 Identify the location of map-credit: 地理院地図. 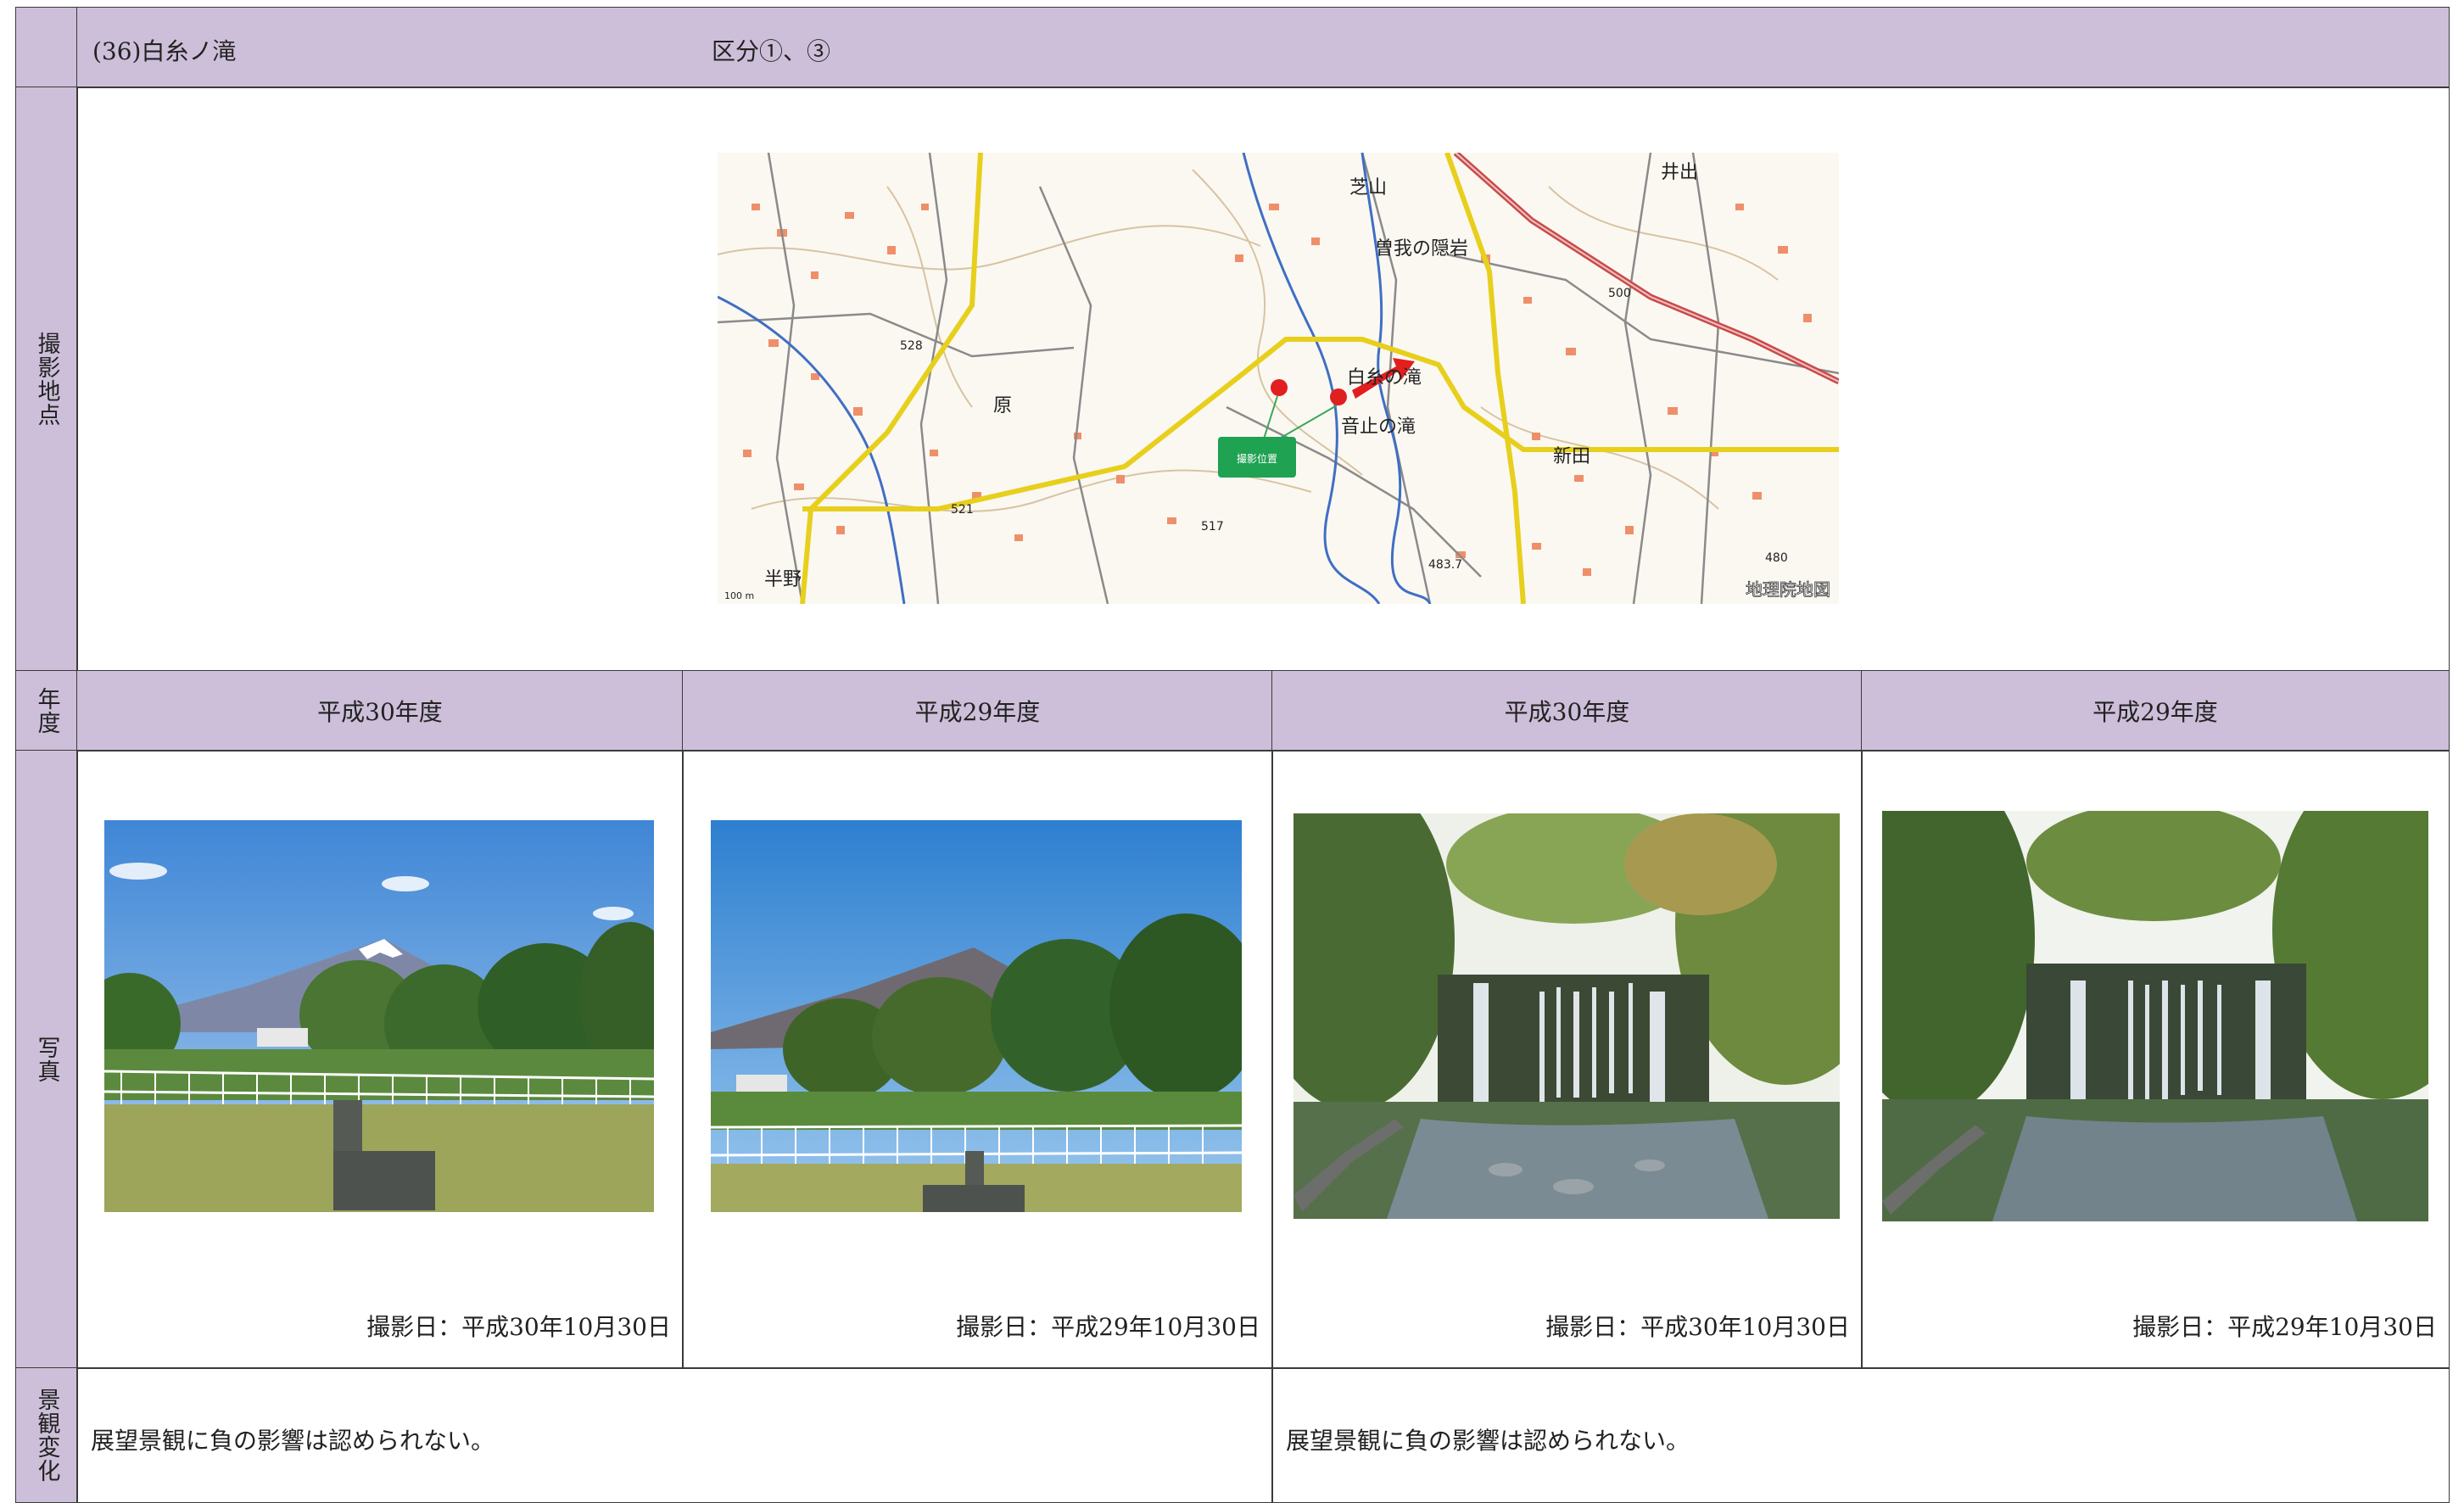
(1788, 589).